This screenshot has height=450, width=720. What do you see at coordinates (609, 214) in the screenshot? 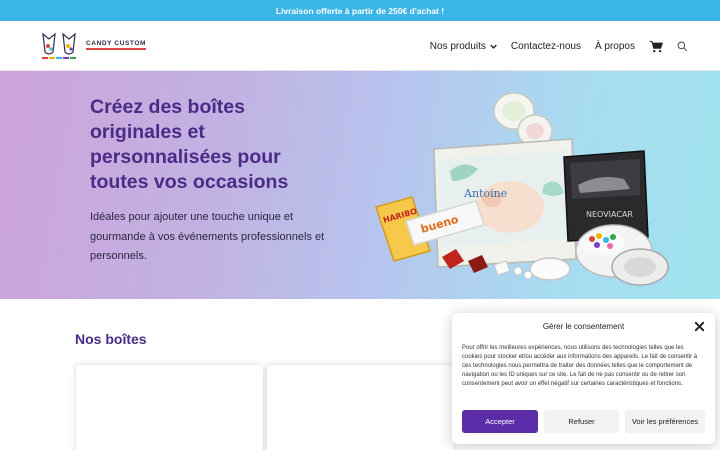
I see `tin-brand-text: NEOVIACAR` at bounding box center [609, 214].